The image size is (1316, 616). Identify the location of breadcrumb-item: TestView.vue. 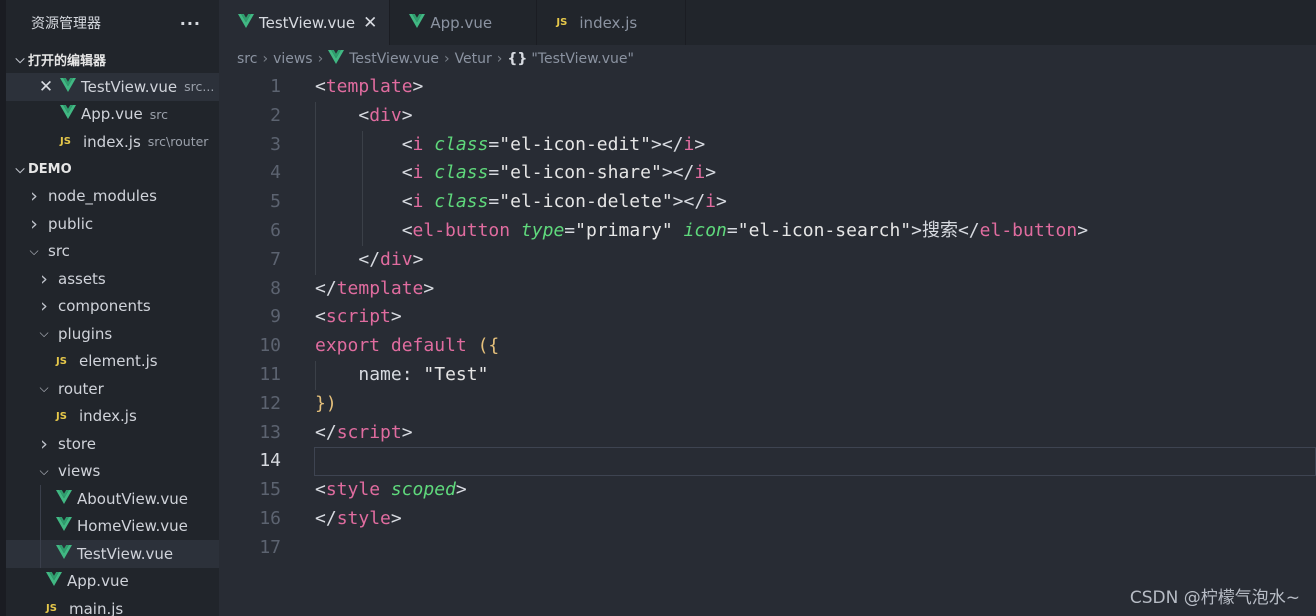
(394, 59).